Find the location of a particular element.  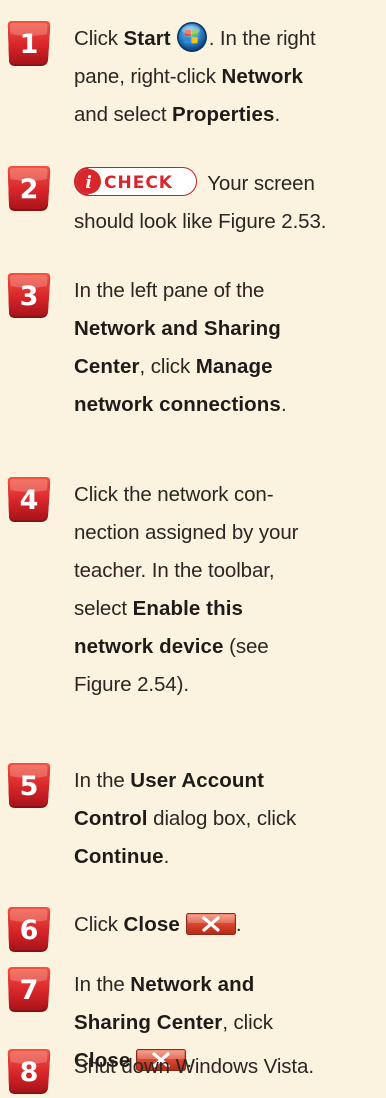

step-badge-5: 5 is located at coordinates (29, 787).